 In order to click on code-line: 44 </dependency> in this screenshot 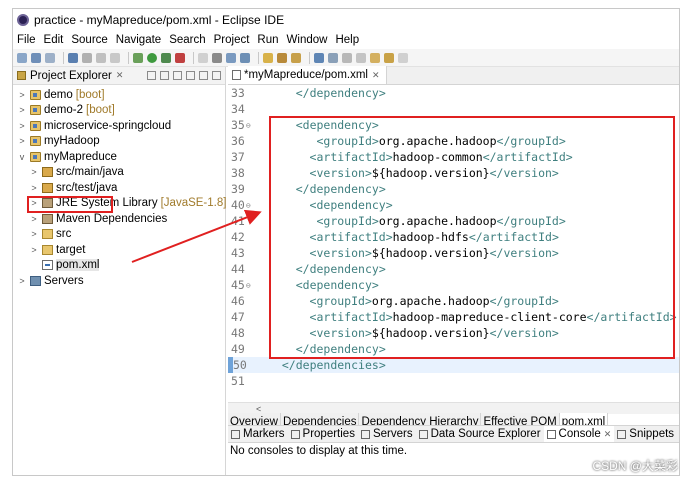, I will do `click(453, 269)`.